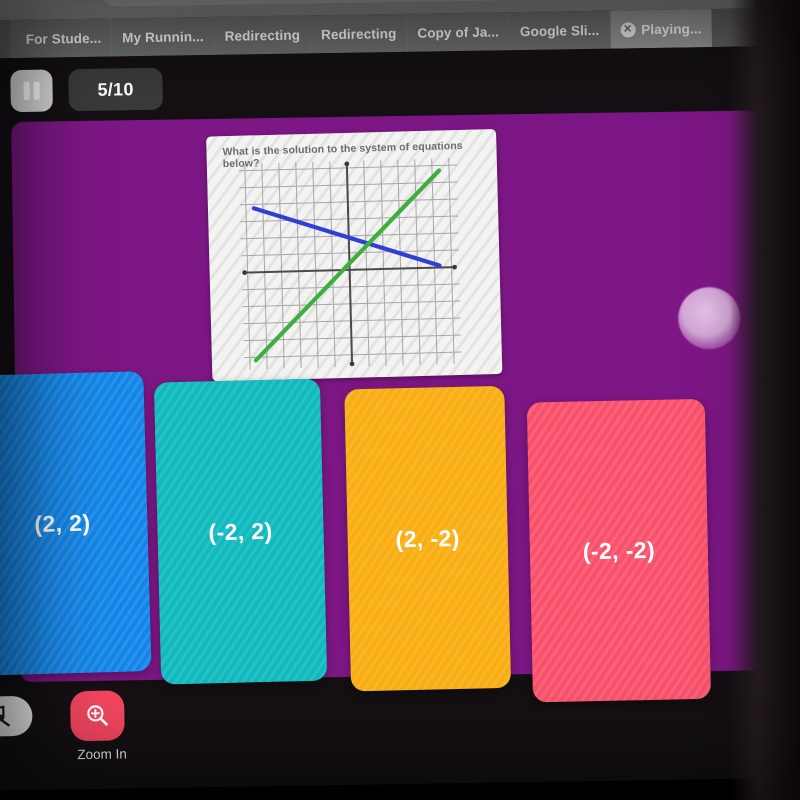 The width and height of the screenshot is (800, 800). Describe the element at coordinates (628, 29) in the screenshot. I see `close-icon: ✕` at that location.